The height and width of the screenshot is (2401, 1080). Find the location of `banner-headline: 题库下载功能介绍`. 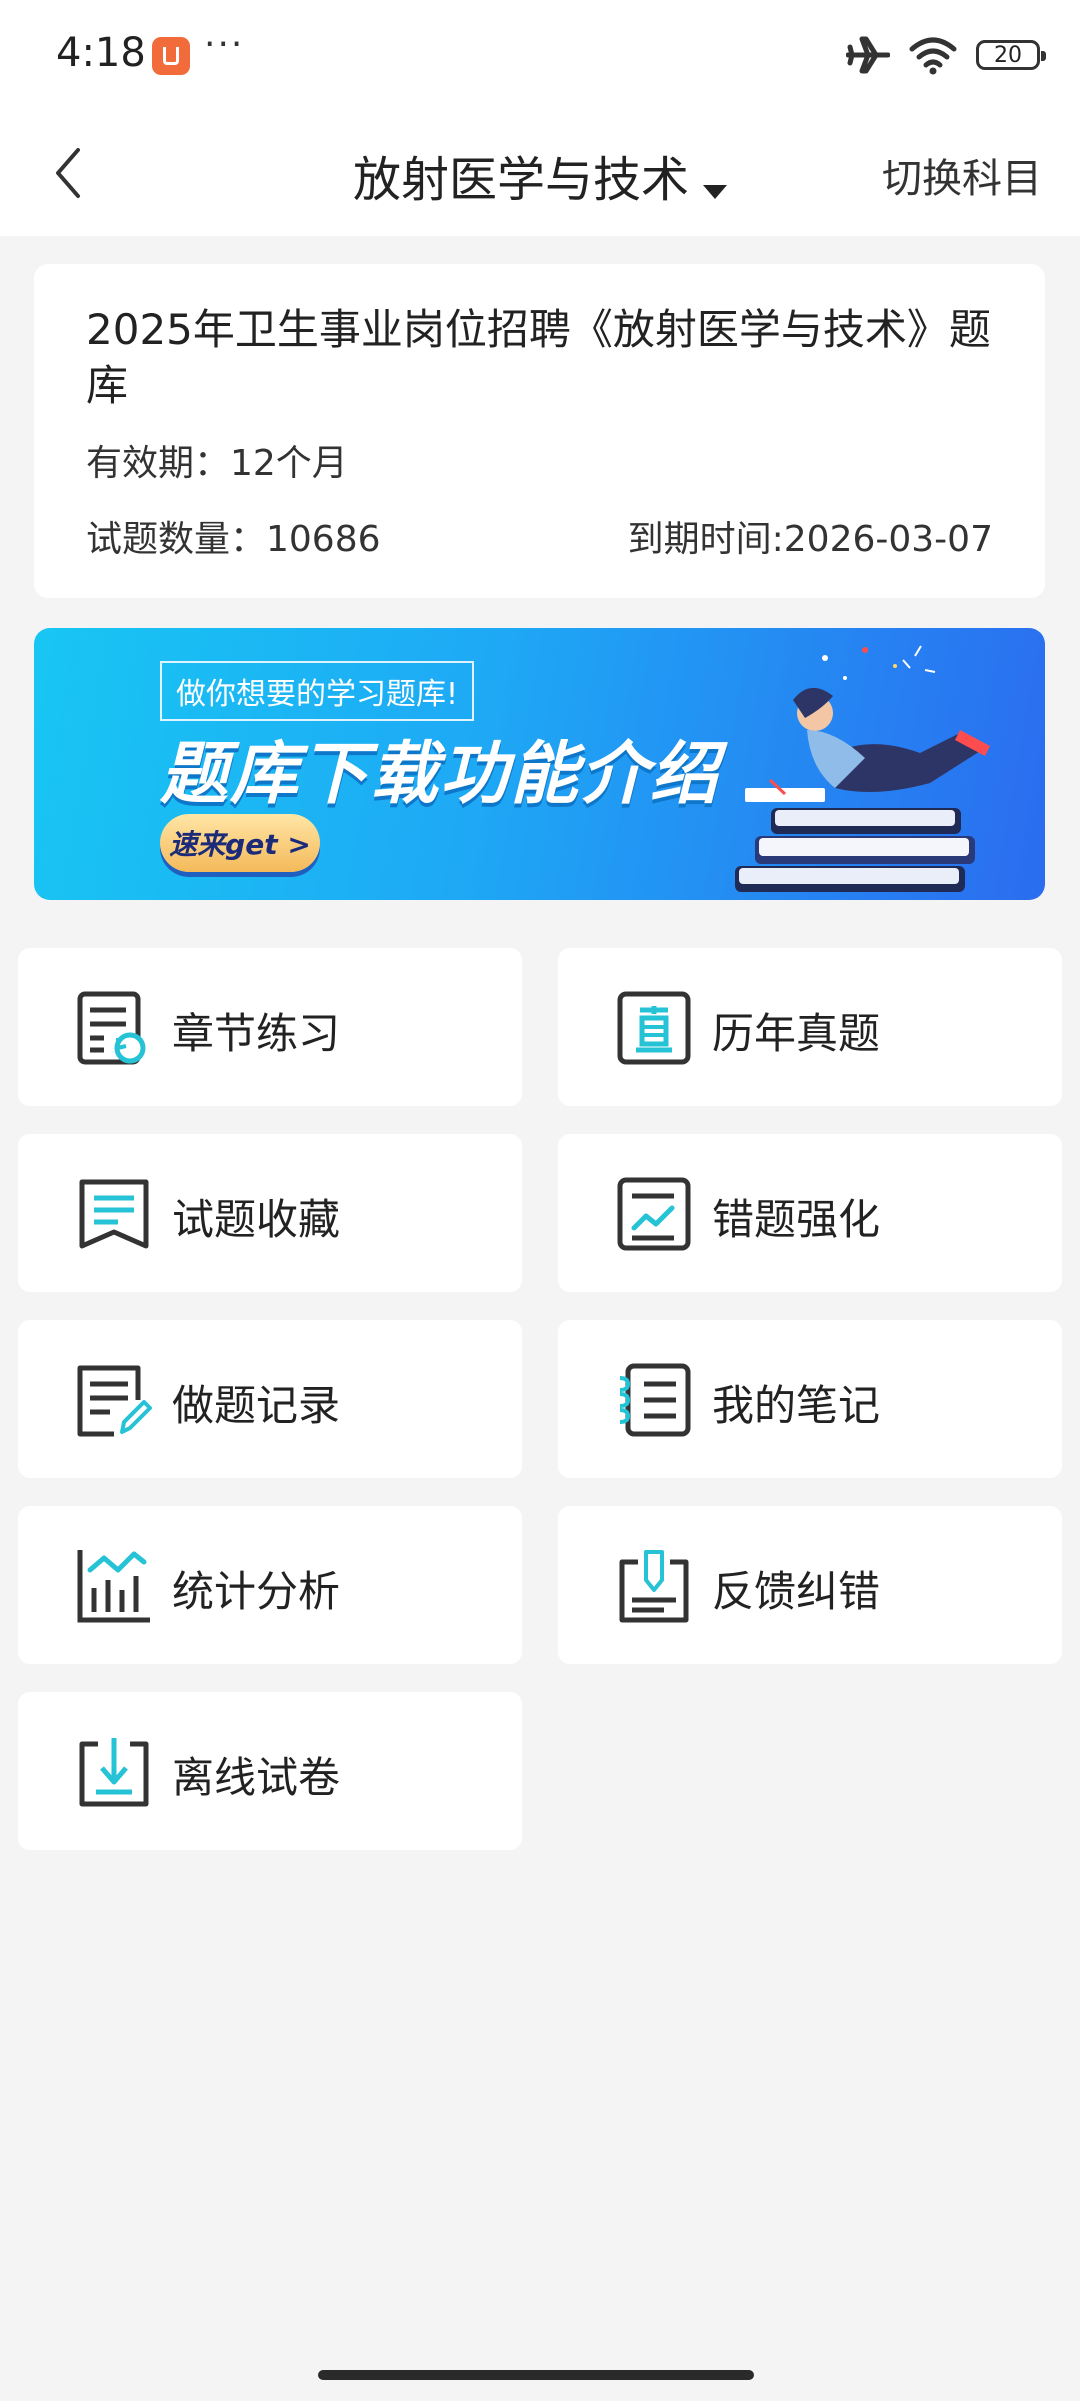

banner-headline: 题库下载功能介绍 is located at coordinates (440, 774).